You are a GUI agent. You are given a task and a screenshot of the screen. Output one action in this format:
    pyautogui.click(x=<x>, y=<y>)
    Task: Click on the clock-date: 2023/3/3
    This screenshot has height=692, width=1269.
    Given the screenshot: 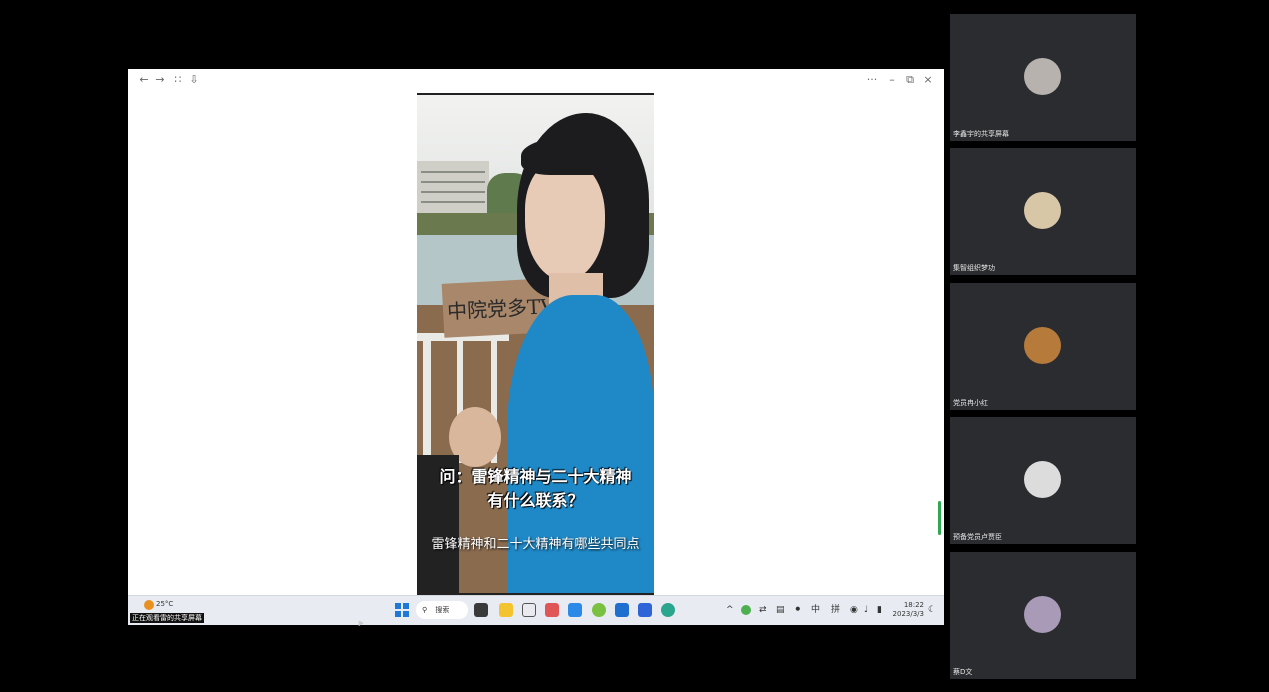 What is the action you would take?
    pyautogui.click(x=908, y=614)
    